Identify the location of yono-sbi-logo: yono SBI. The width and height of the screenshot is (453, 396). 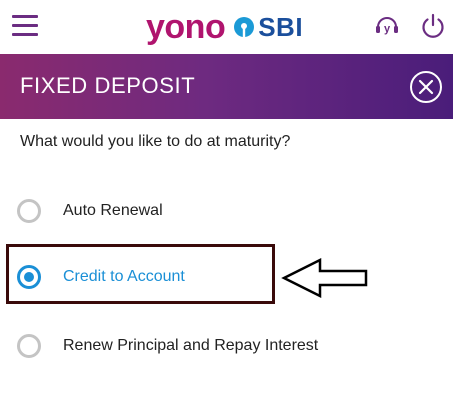
(224, 27).